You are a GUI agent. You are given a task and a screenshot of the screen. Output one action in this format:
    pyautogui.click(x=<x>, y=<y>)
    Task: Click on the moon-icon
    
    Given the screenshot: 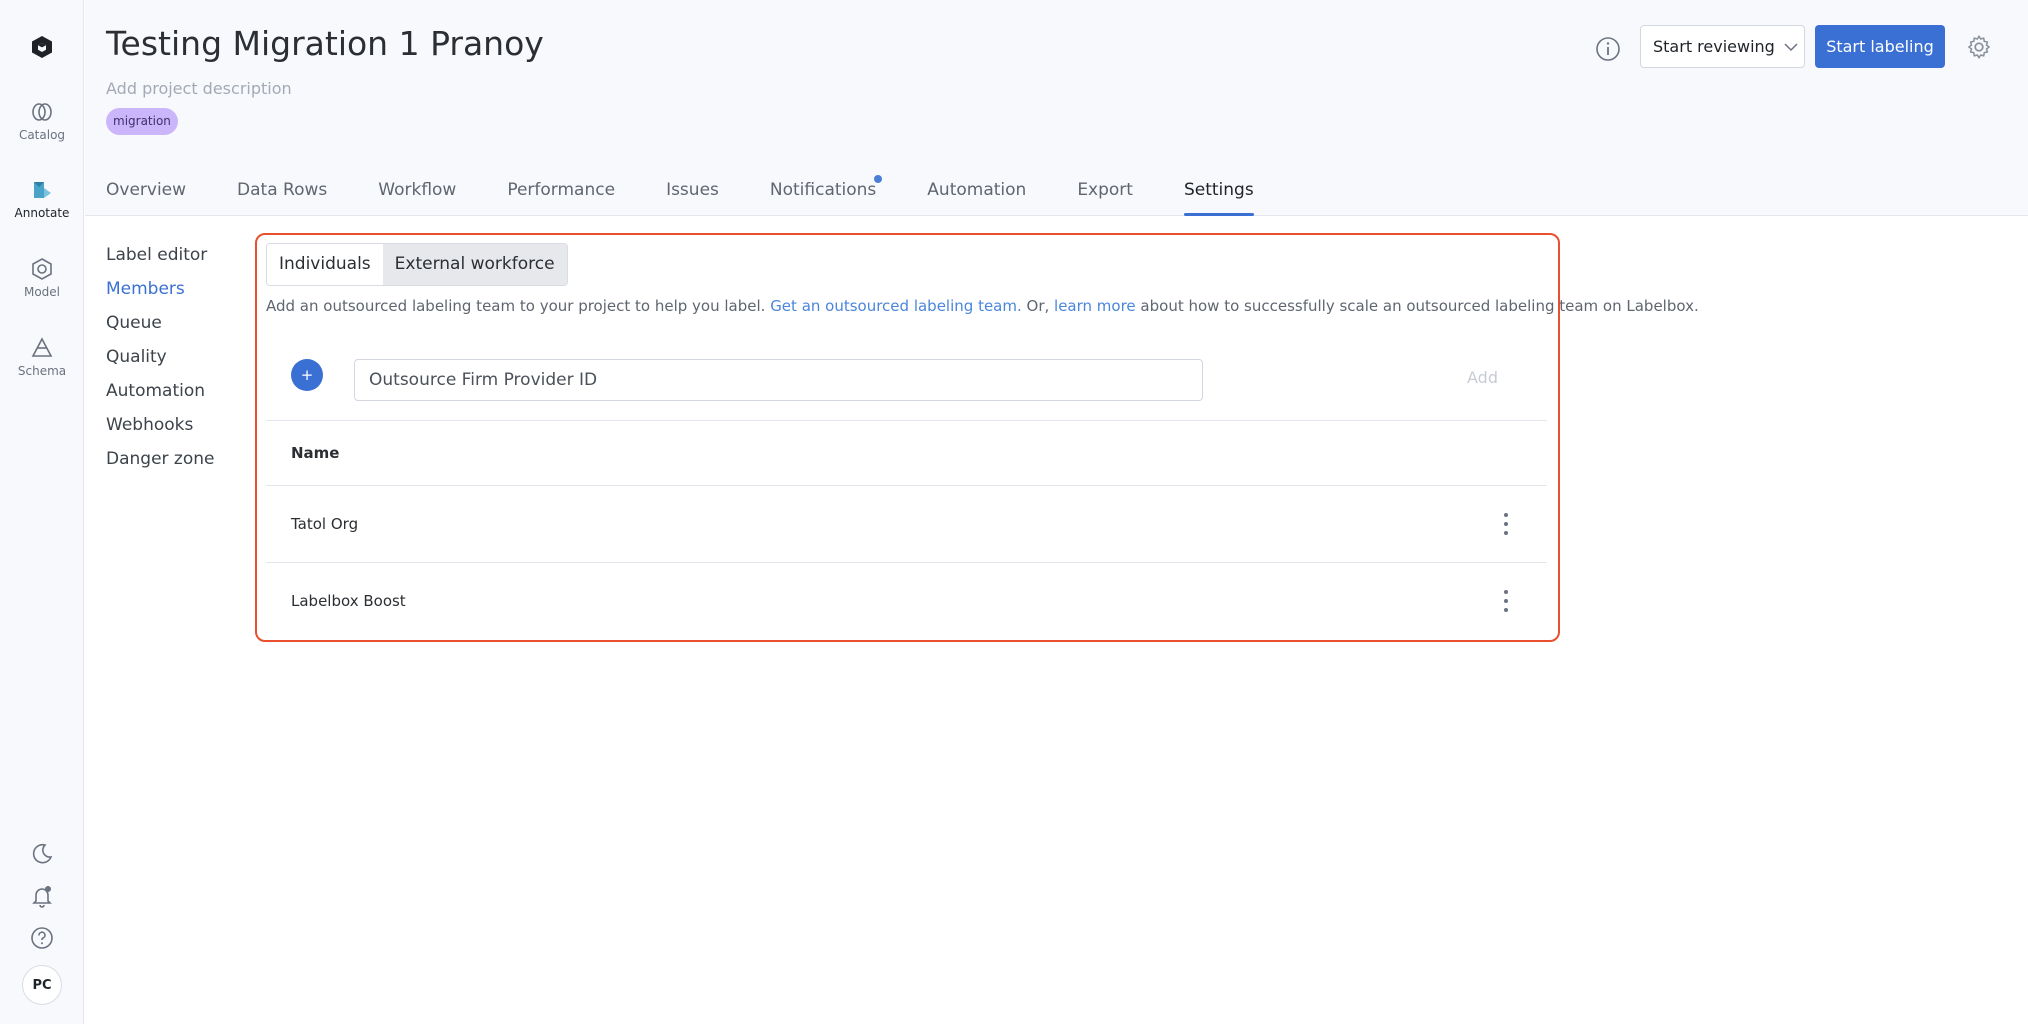 What is the action you would take?
    pyautogui.click(x=42, y=853)
    